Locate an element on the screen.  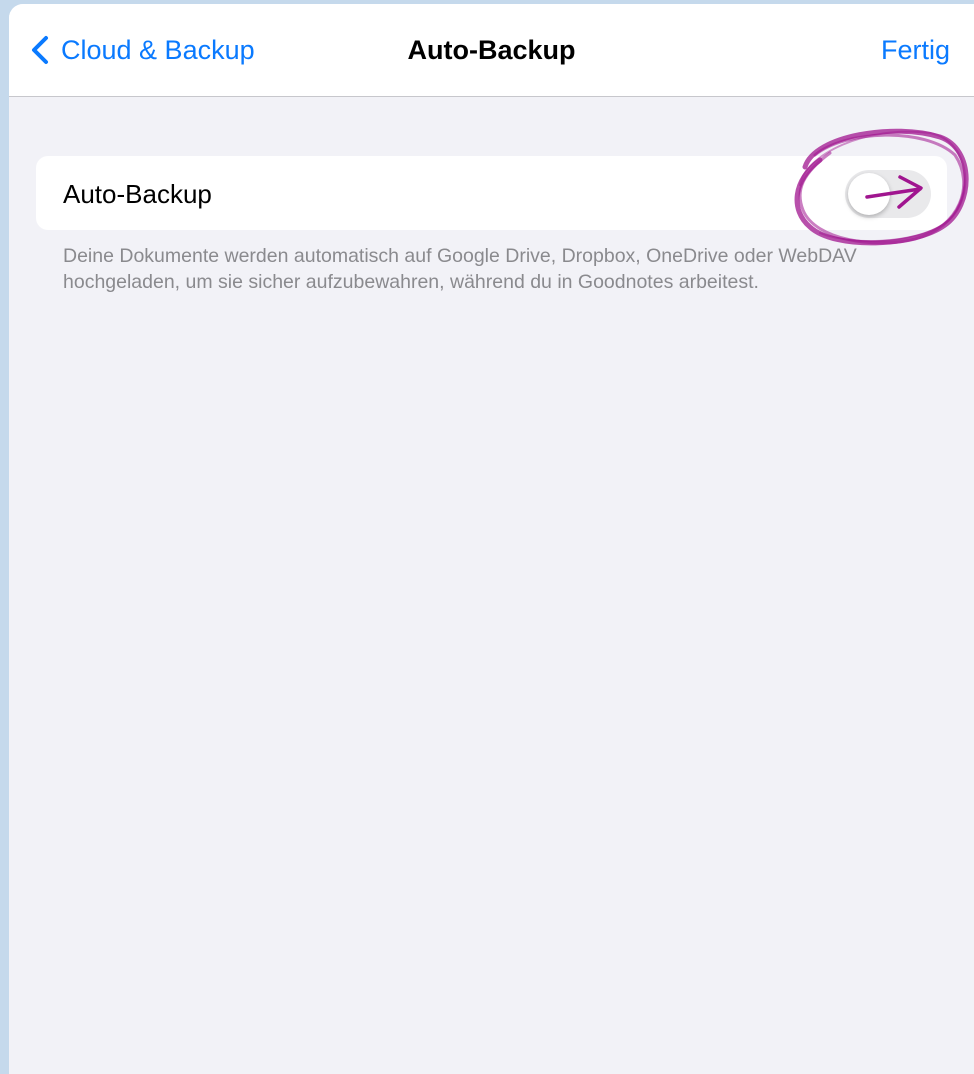
navigation-bar: Cloud & Backup Auto-Backup Fertig is located at coordinates (491, 50).